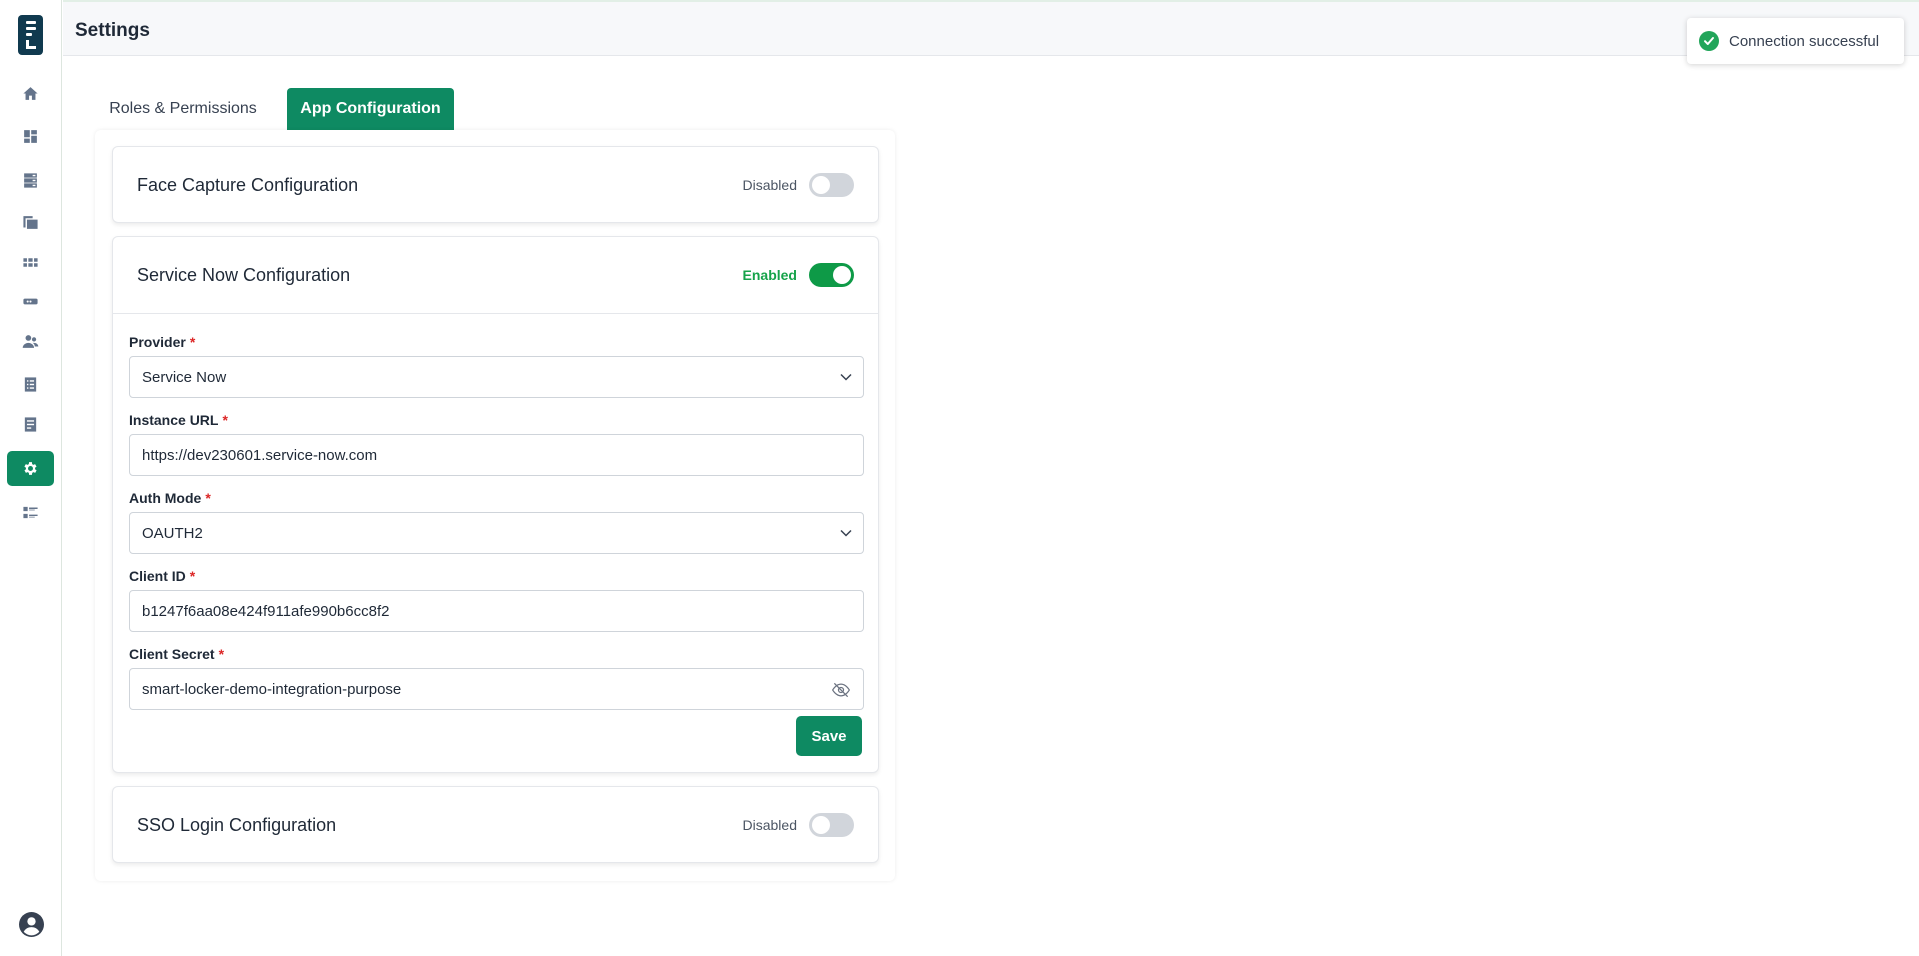 The image size is (1919, 956). What do you see at coordinates (266, 611) in the screenshot?
I see `client-id-value: b1247f6aa08e424f911afe990b6cc8f2` at bounding box center [266, 611].